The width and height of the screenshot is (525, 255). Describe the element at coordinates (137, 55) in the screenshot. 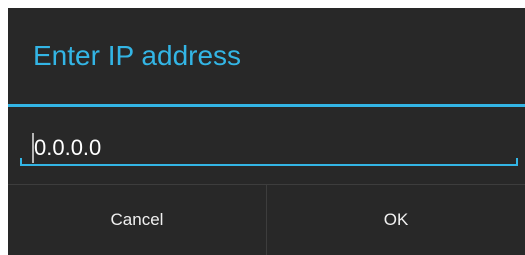

I see `dialog-title: Enter IP address` at that location.